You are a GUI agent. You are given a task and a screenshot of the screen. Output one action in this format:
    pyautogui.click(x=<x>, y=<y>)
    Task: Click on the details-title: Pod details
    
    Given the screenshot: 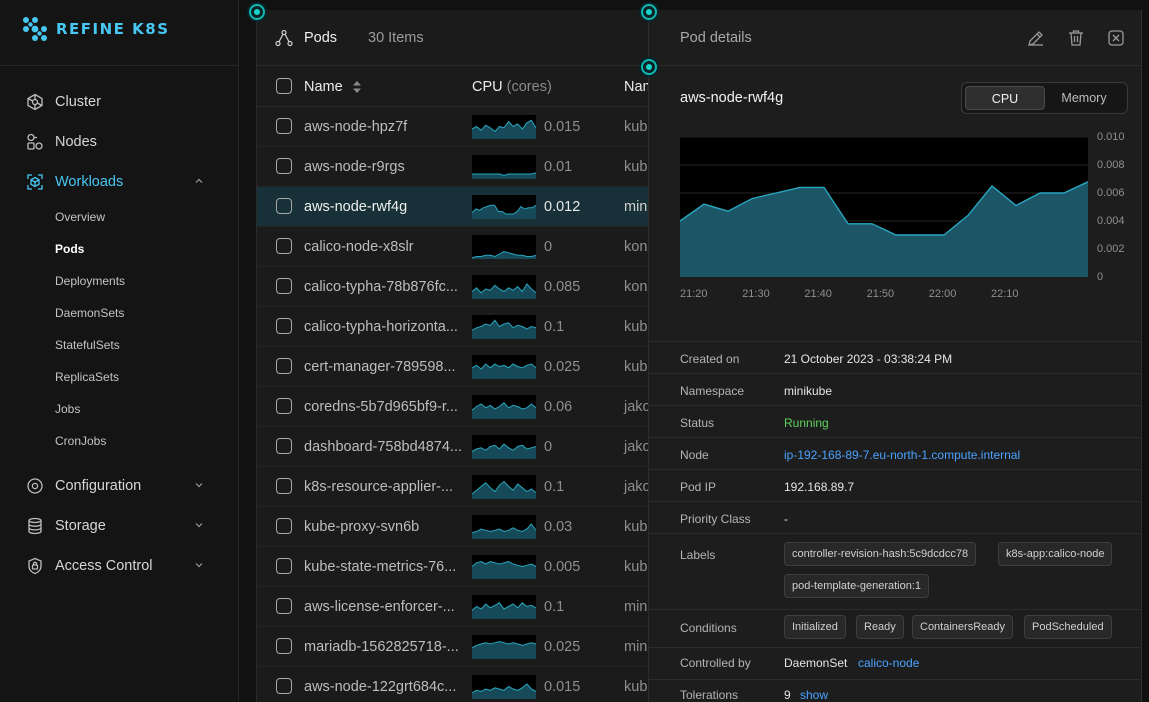 What is the action you would take?
    pyautogui.click(x=716, y=38)
    